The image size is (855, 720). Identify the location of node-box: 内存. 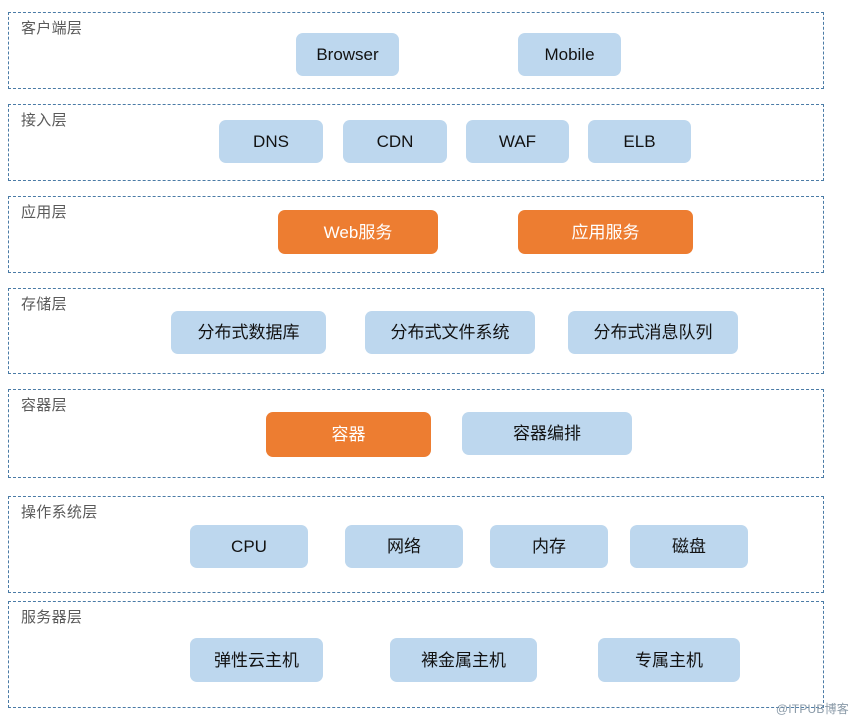
(549, 546).